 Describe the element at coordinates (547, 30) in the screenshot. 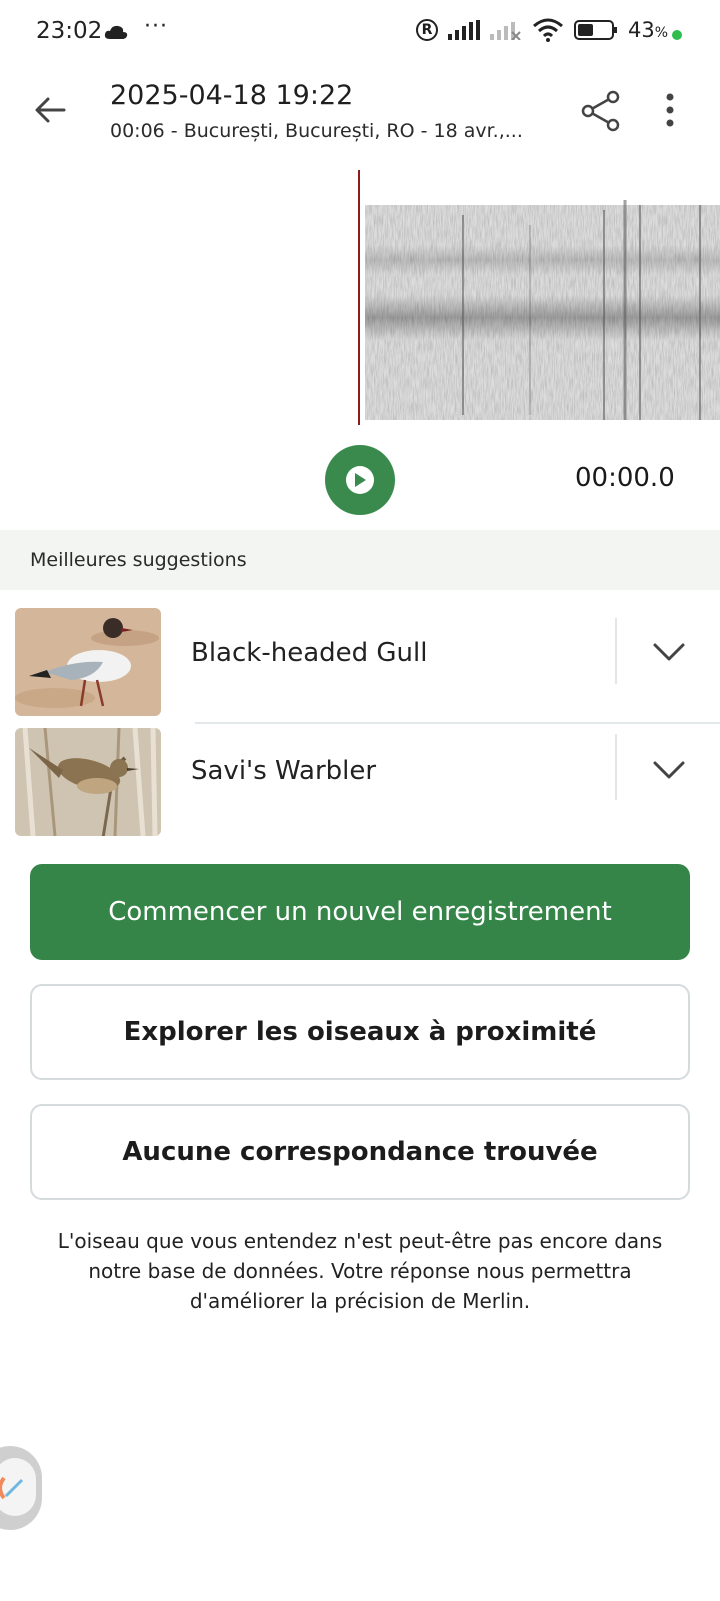

I see `wifi-icon` at that location.